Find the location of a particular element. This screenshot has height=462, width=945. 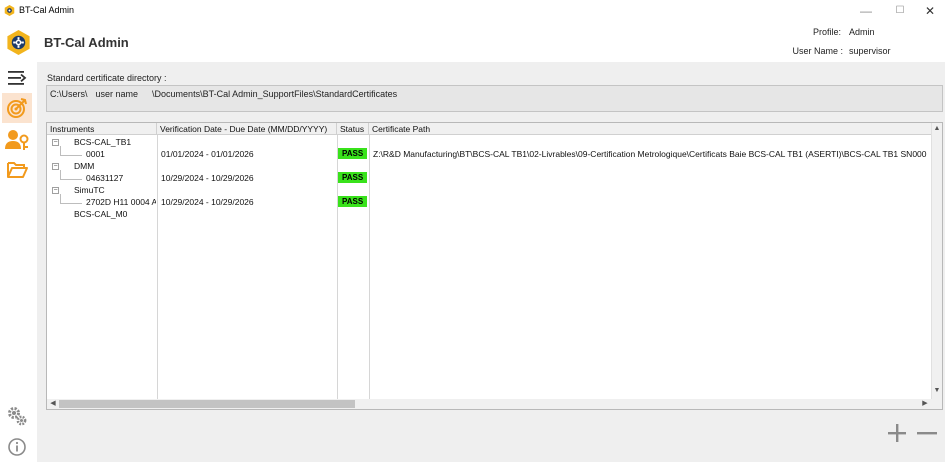

sidebar-item-folders is located at coordinates (17, 170).